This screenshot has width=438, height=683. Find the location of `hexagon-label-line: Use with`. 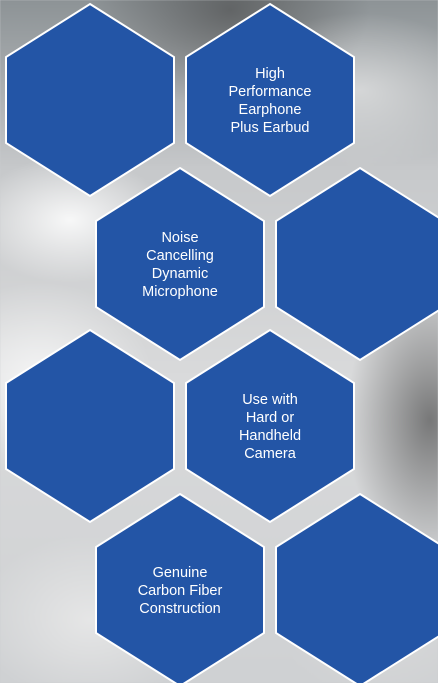

hexagon-label-line: Use with is located at coordinates (270, 400).